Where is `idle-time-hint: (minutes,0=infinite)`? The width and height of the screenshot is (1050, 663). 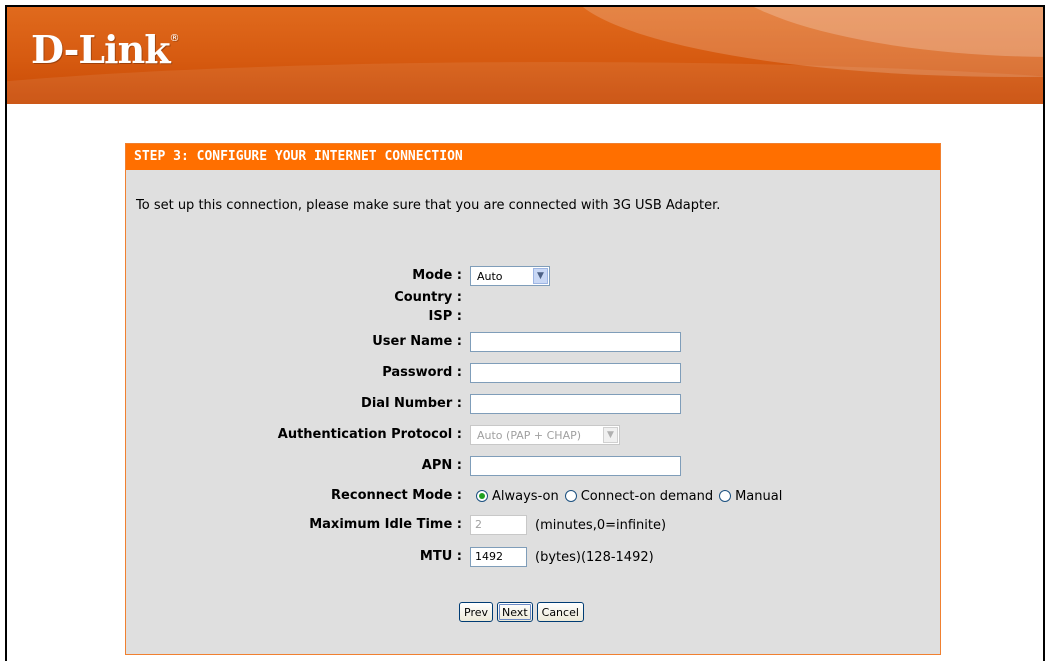 idle-time-hint: (minutes,0=infinite) is located at coordinates (601, 525).